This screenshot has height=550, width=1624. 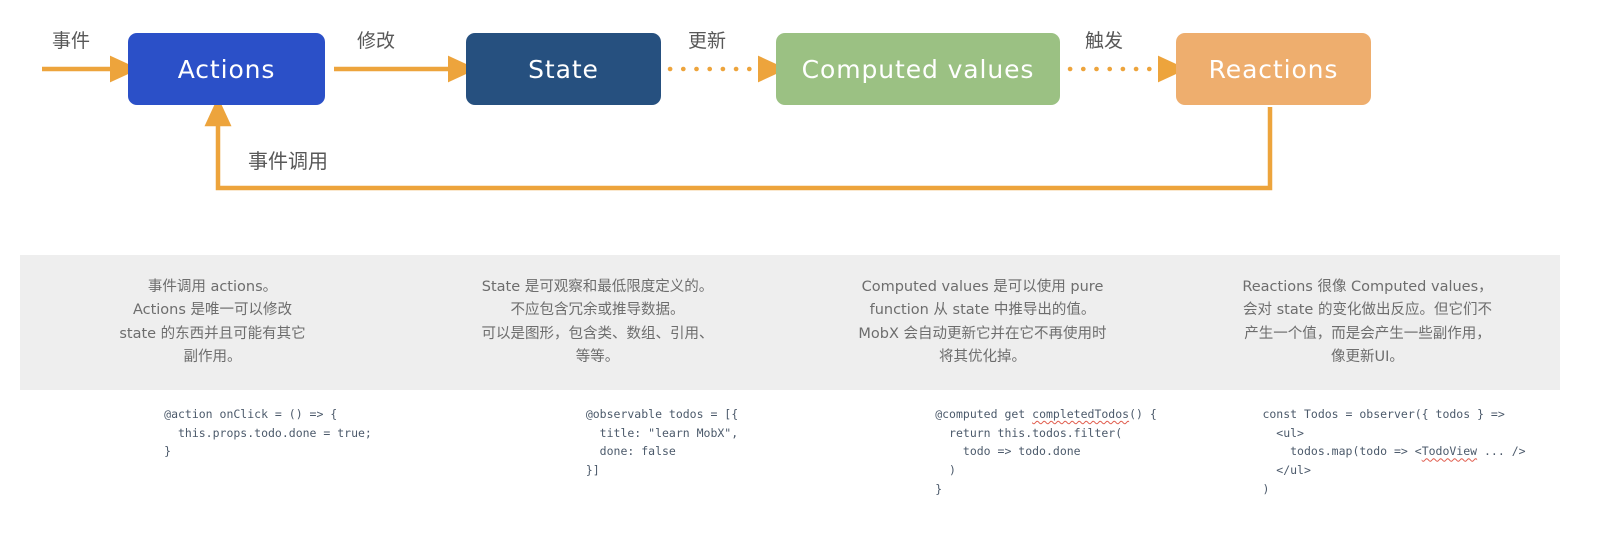 I want to click on node-computed-values: Computed values, so click(x=918, y=69).